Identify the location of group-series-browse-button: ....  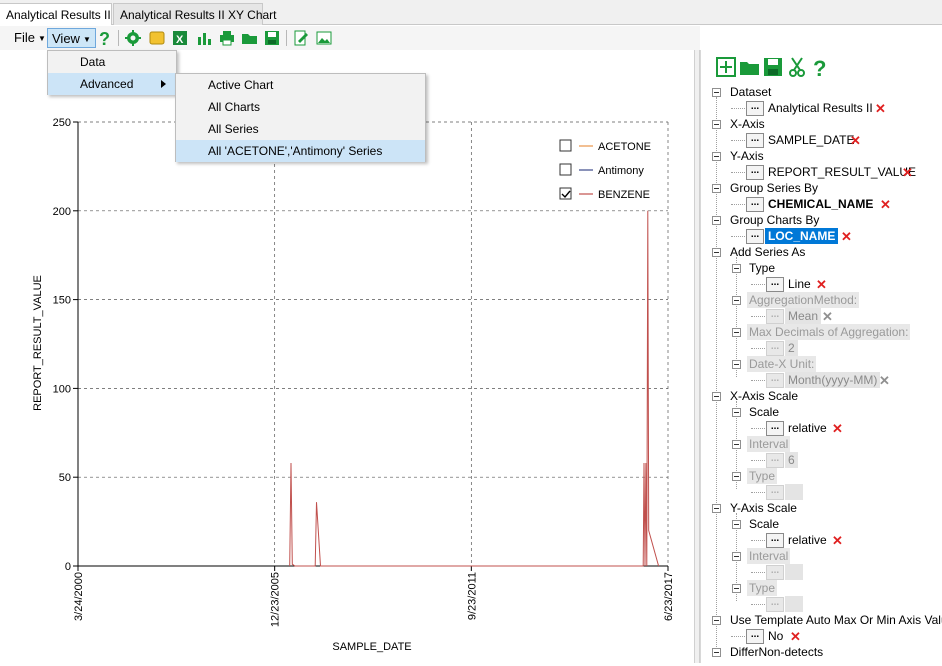
(755, 204).